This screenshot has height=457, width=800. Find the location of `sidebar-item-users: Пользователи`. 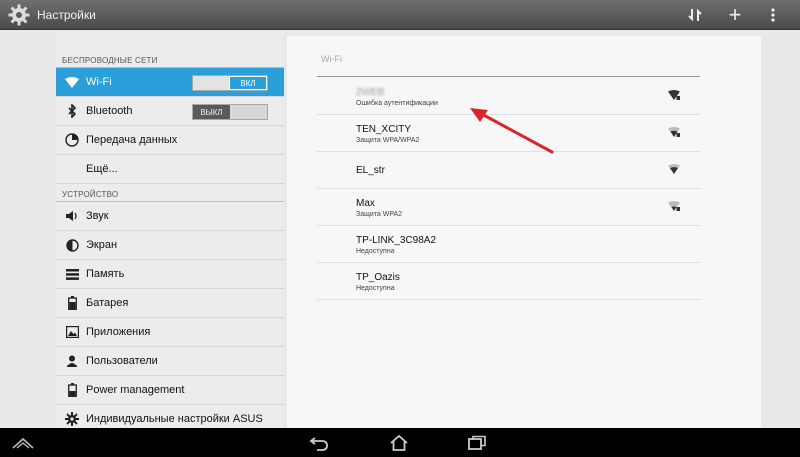

sidebar-item-users: Пользователи is located at coordinates (170, 361).